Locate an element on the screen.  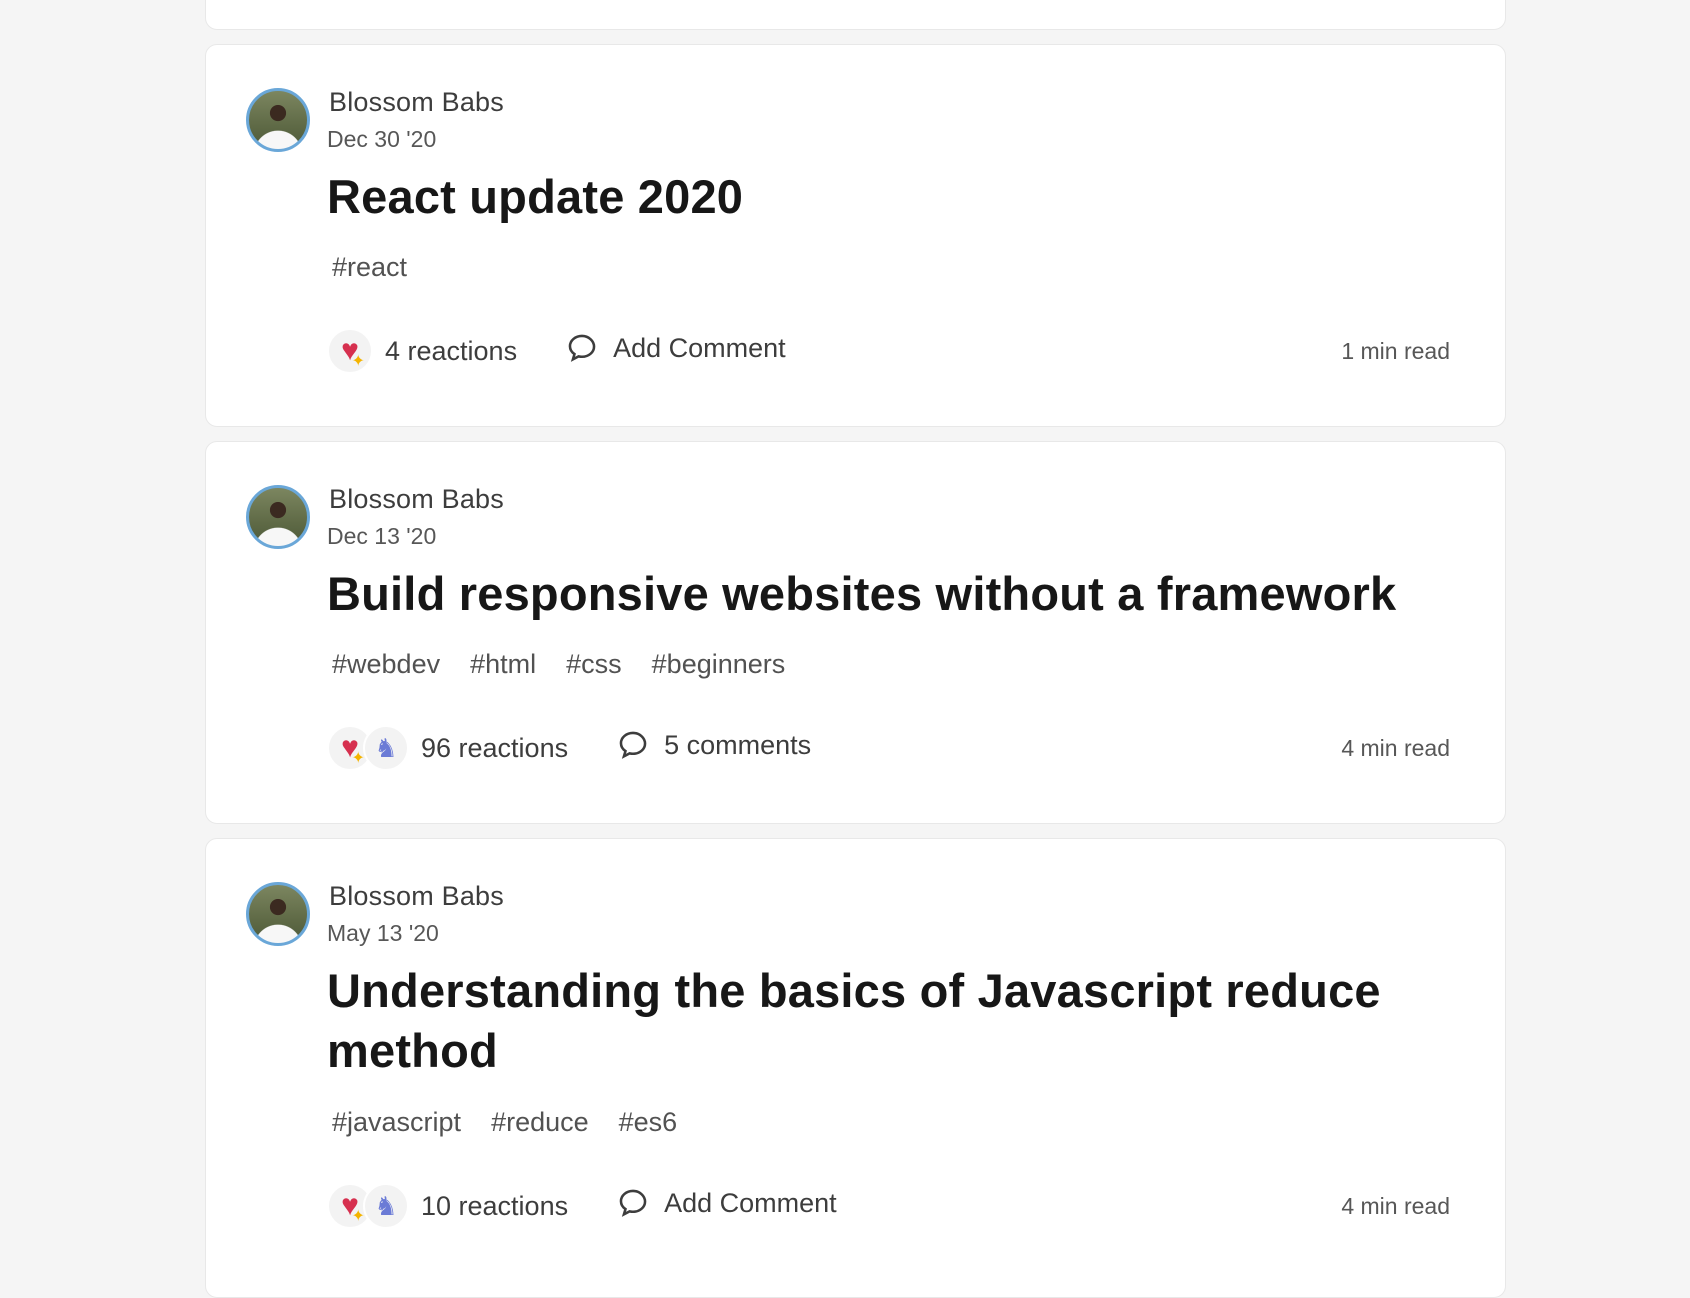
reaction-icons: ♥ ✦ is located at coordinates (350, 351).